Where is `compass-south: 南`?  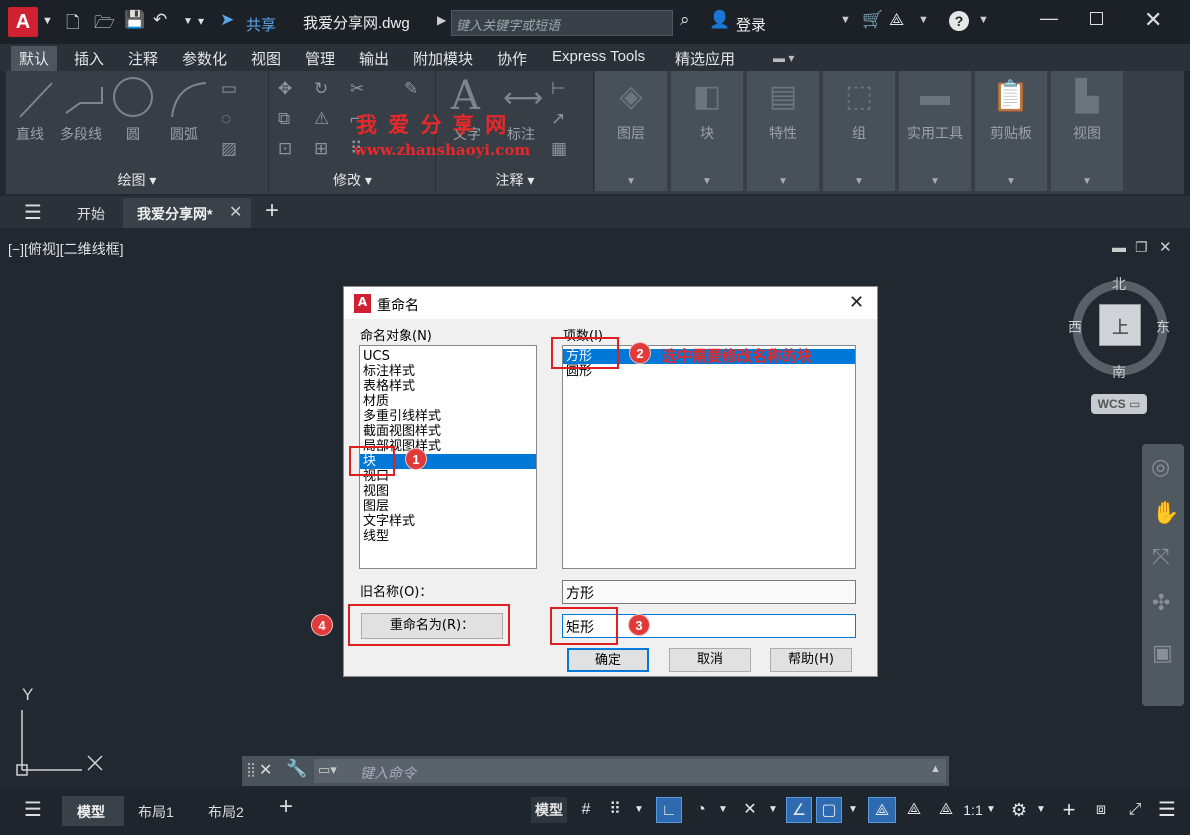
compass-south: 南 is located at coordinates (1119, 372).